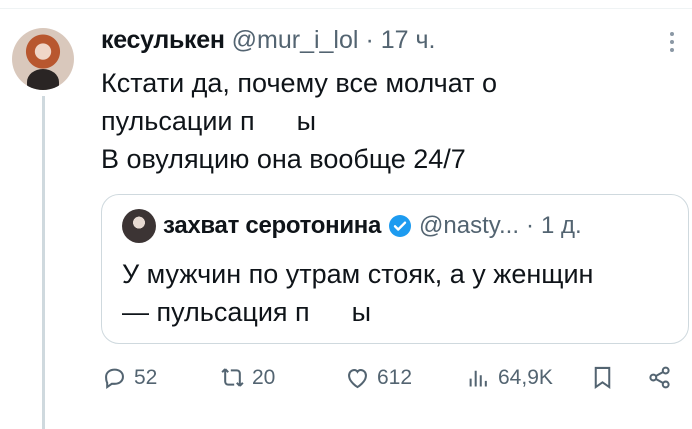 The image size is (692, 429). I want to click on verified-icon, so click(400, 226).